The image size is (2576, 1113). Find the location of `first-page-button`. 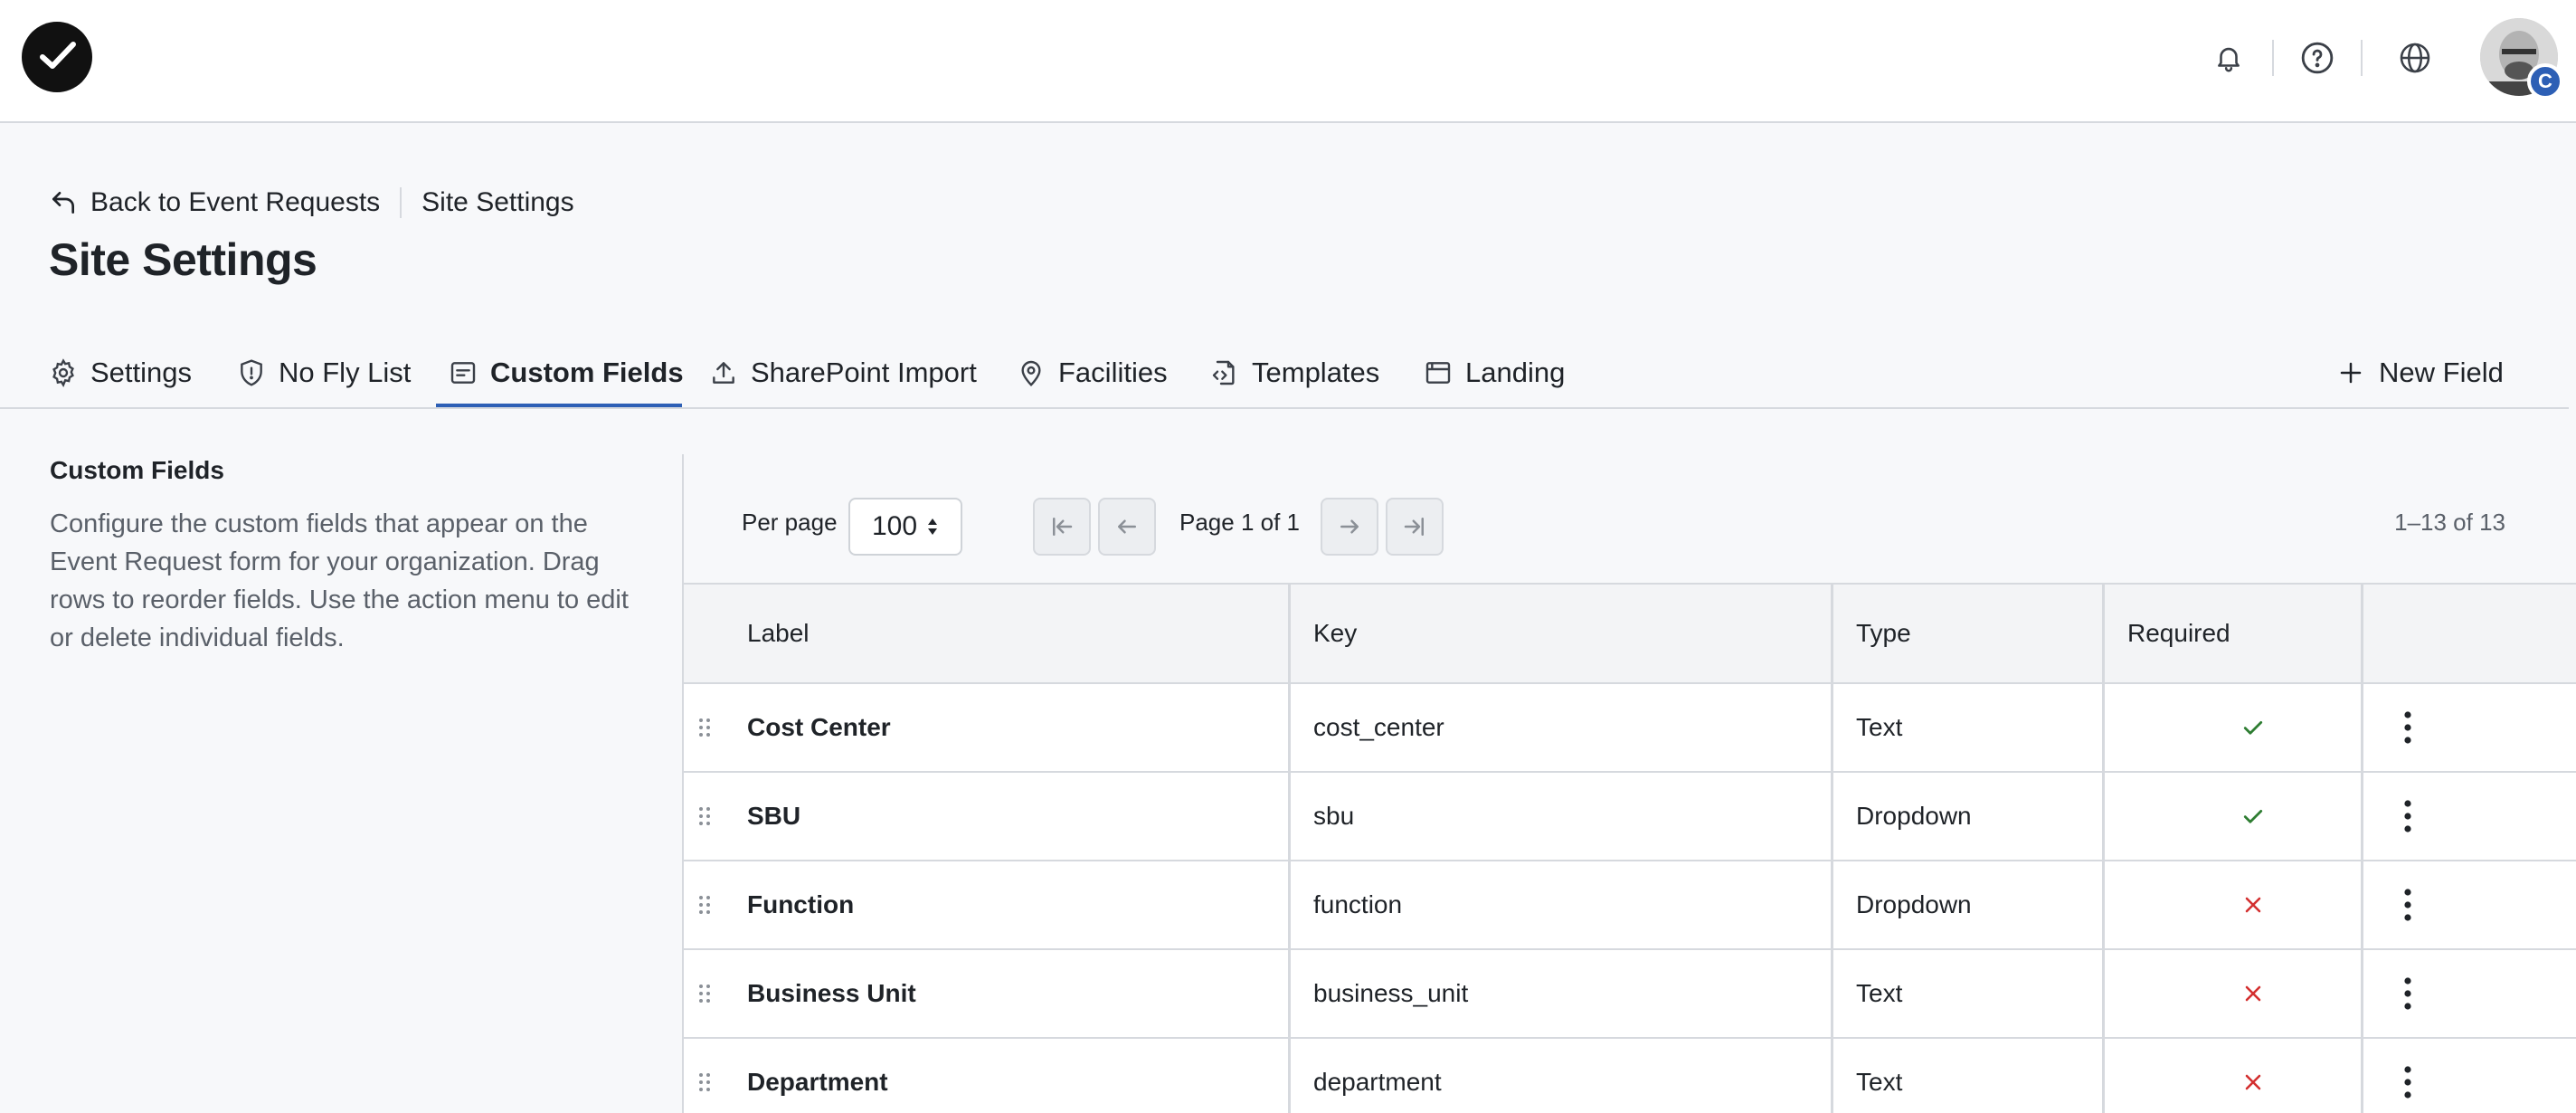

first-page-button is located at coordinates (1062, 527).